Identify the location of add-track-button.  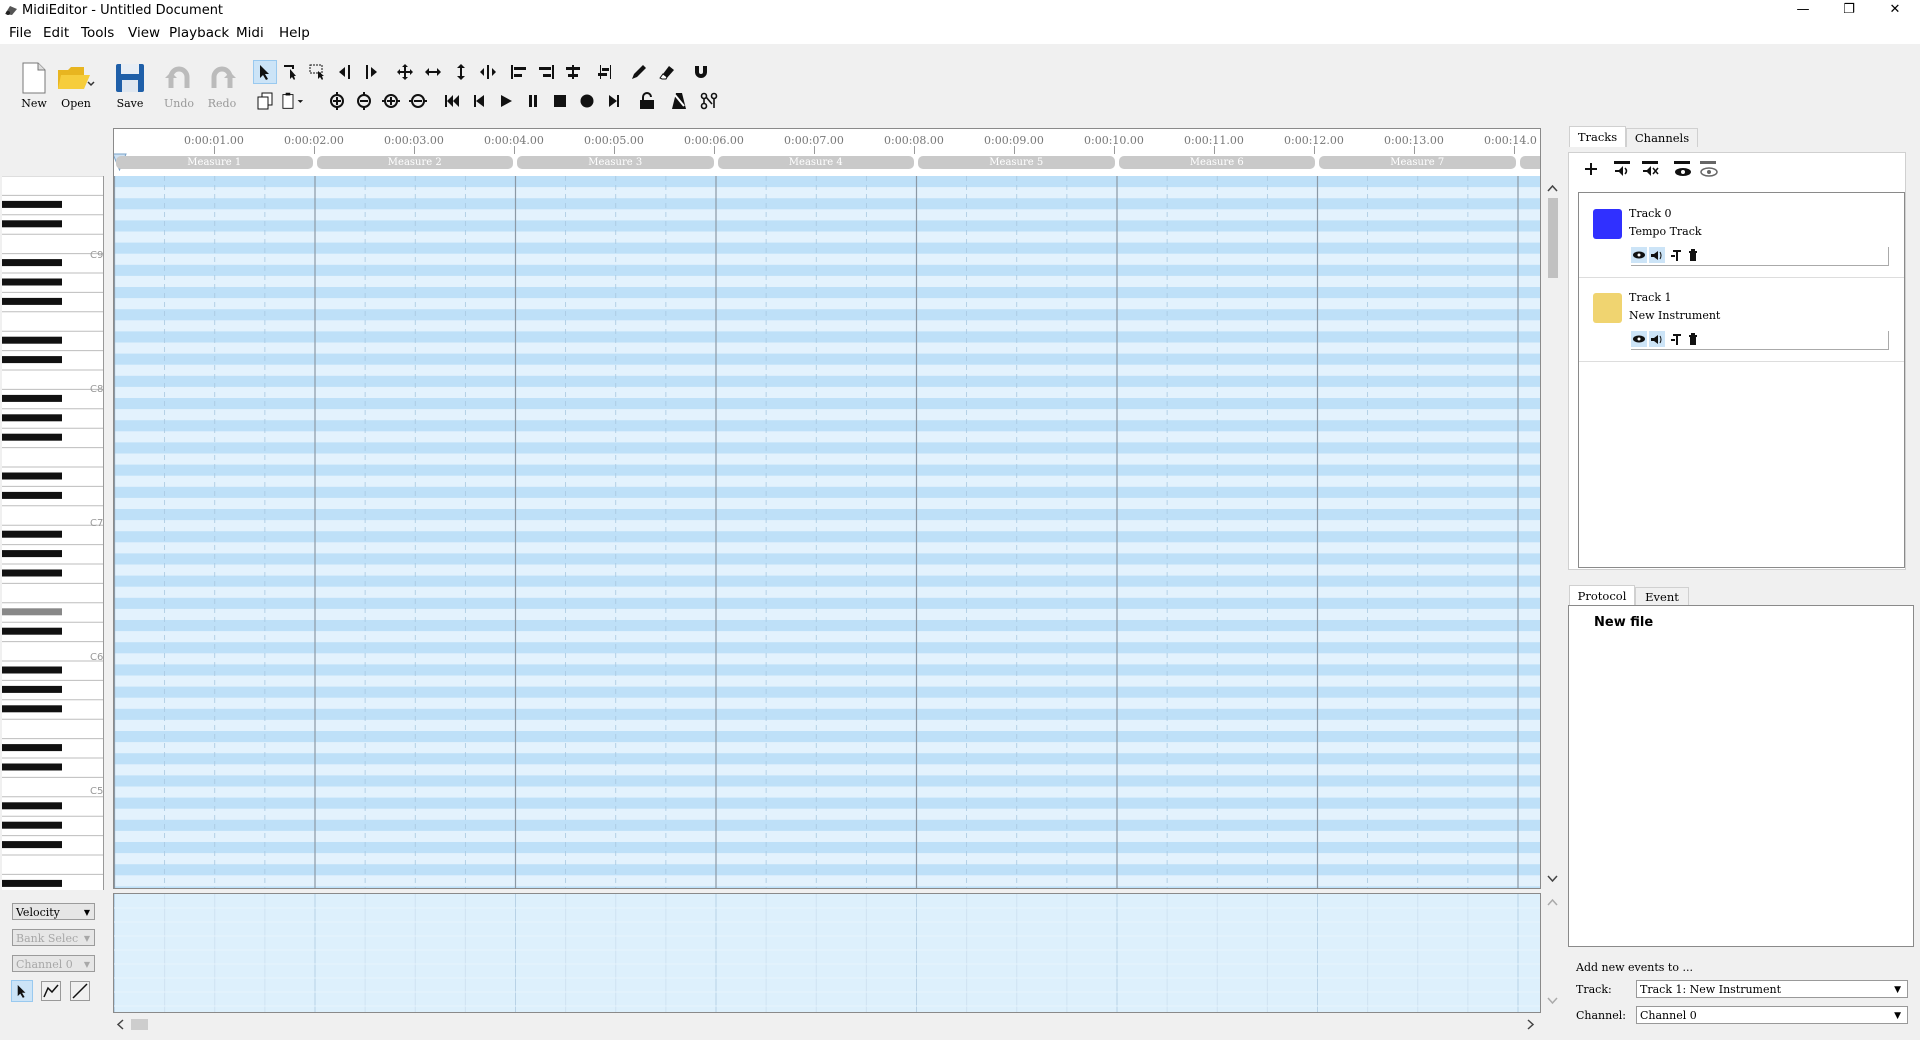
(1591, 171).